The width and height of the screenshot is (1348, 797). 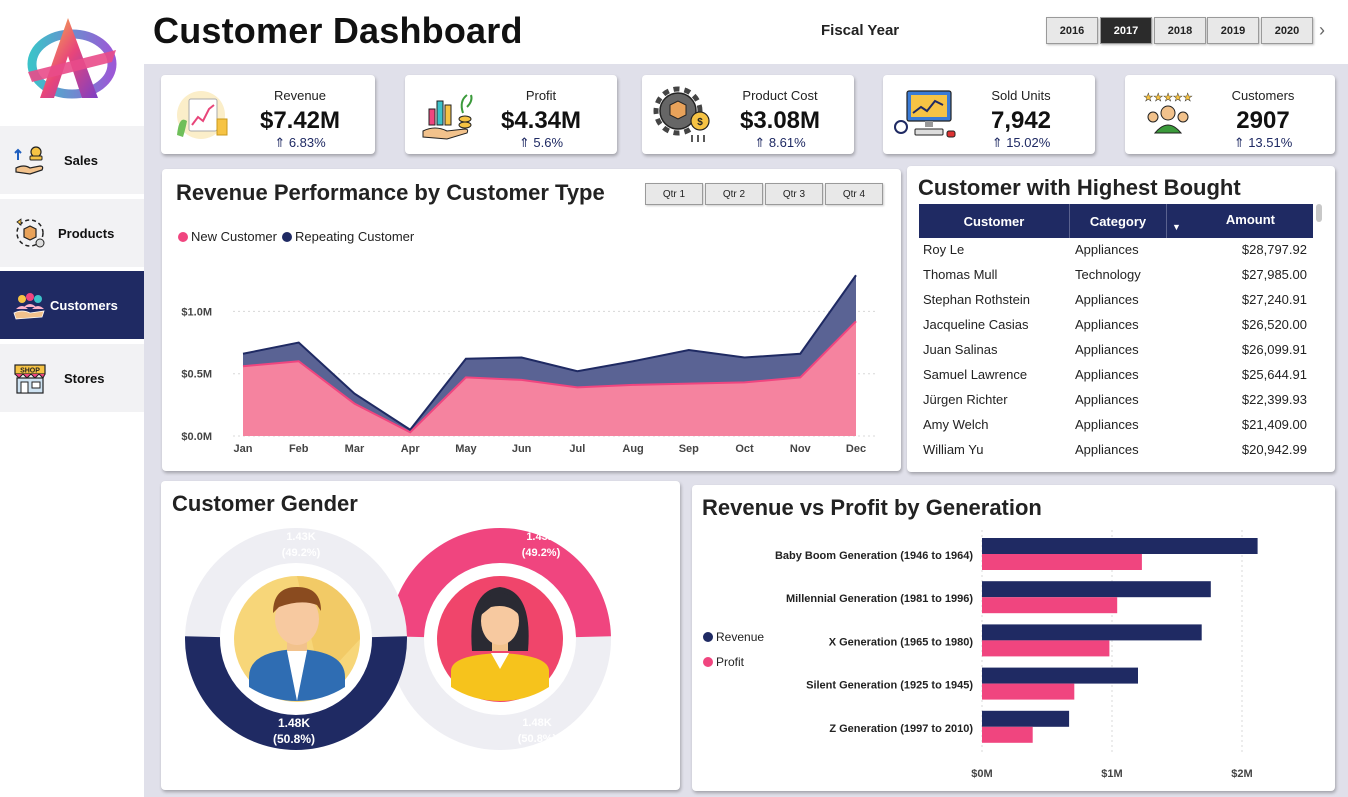 What do you see at coordinates (889, 686) in the screenshot?
I see `category-label: Silent Generation (1925 to 1945)` at bounding box center [889, 686].